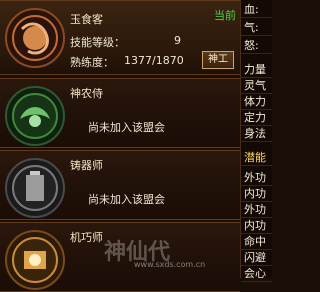 Image resolution: width=320 pixels, height=292 pixels. What do you see at coordinates (256, 194) in the screenshot?
I see `attr-int-atk: 内功` at bounding box center [256, 194].